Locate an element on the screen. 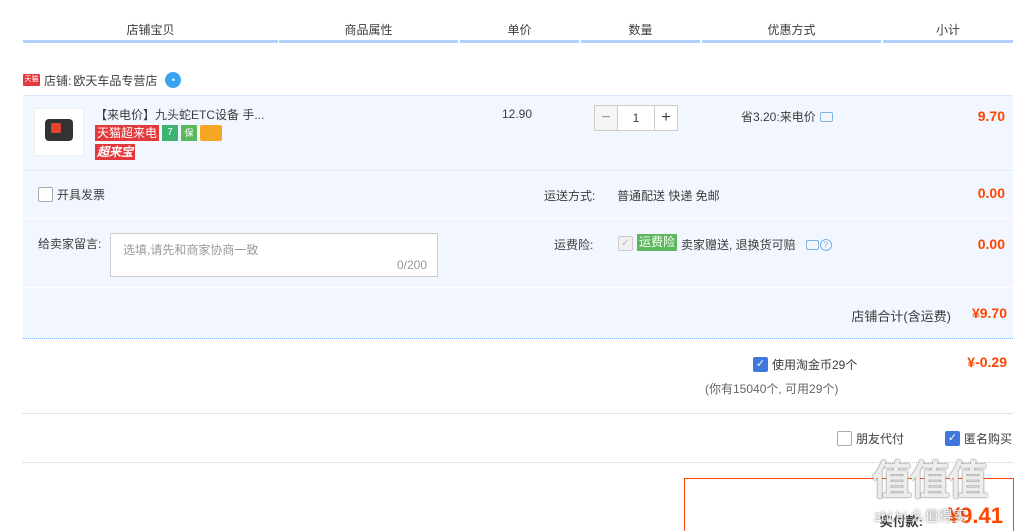  message-section: 给卖家留言: 选填,请先和商家协商一致 0/200 is located at coordinates (270, 253).